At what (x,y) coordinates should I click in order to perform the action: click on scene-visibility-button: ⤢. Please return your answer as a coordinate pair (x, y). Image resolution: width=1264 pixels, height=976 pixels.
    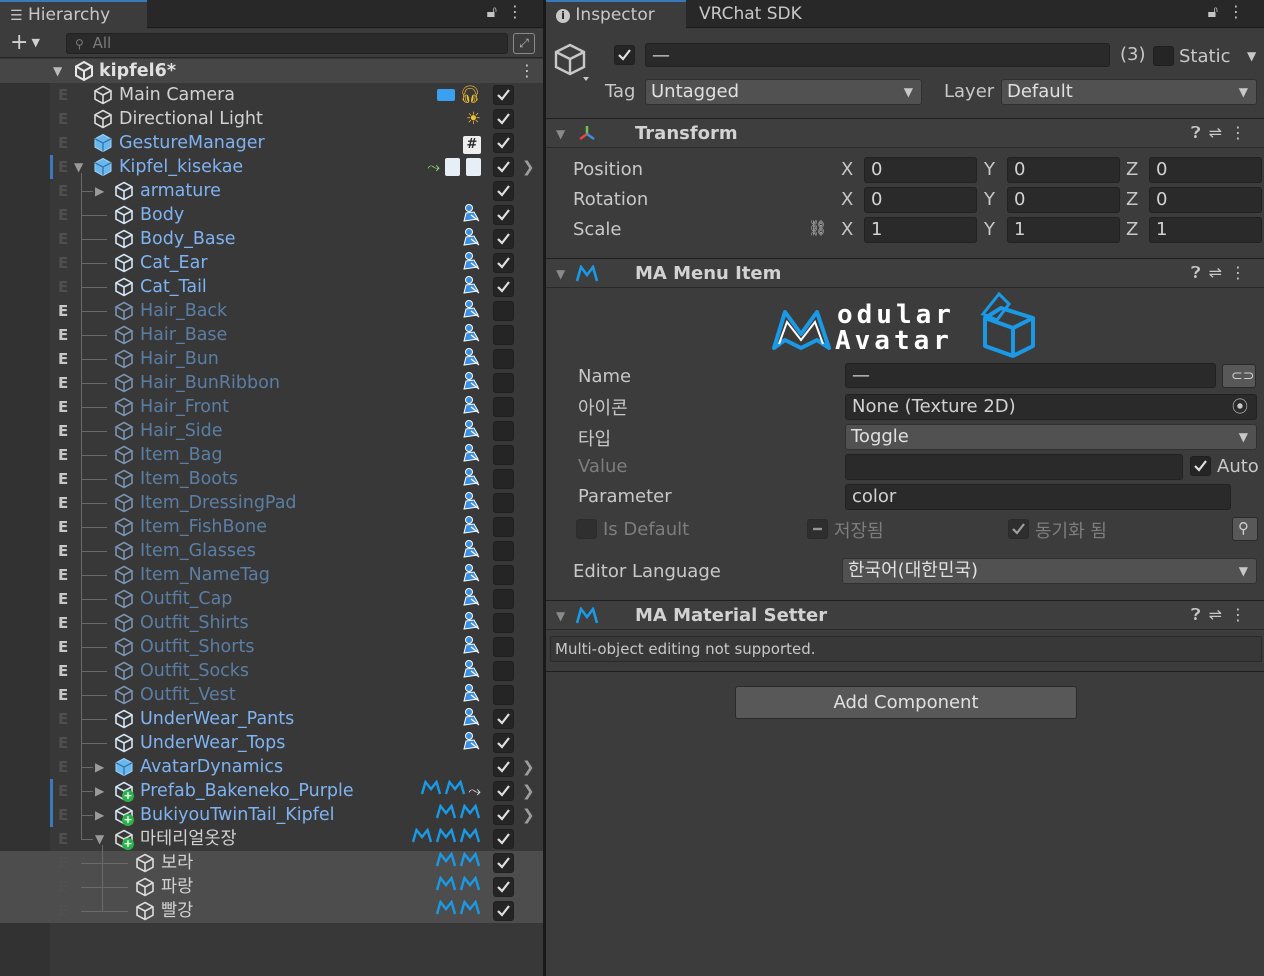
    Looking at the image, I should click on (524, 43).